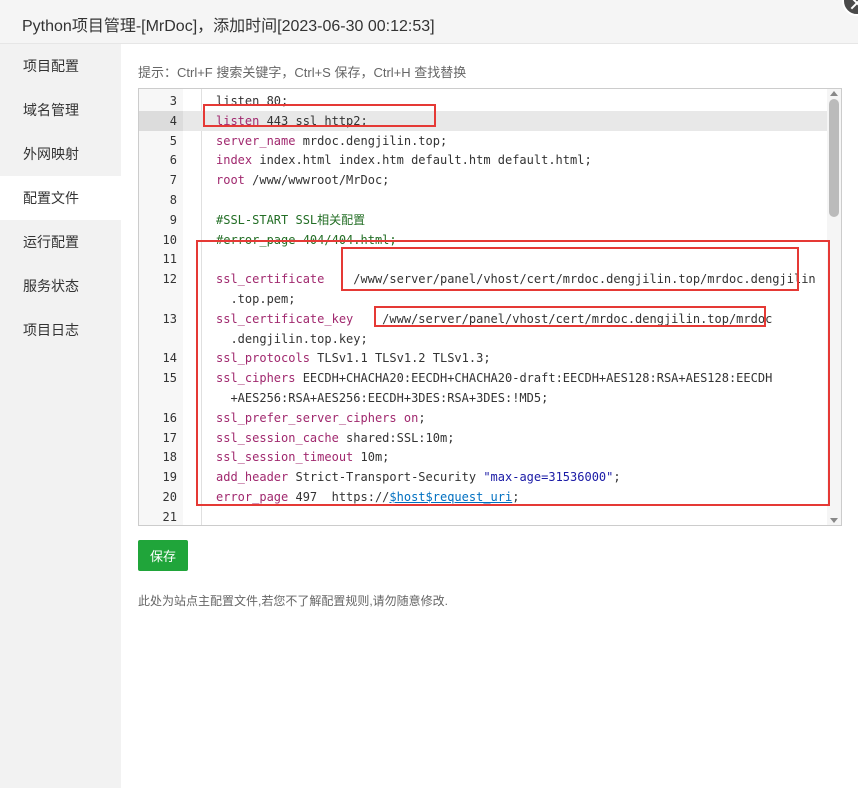 This screenshot has height=788, width=858. Describe the element at coordinates (163, 555) in the screenshot. I see `save-button: 保存` at that location.